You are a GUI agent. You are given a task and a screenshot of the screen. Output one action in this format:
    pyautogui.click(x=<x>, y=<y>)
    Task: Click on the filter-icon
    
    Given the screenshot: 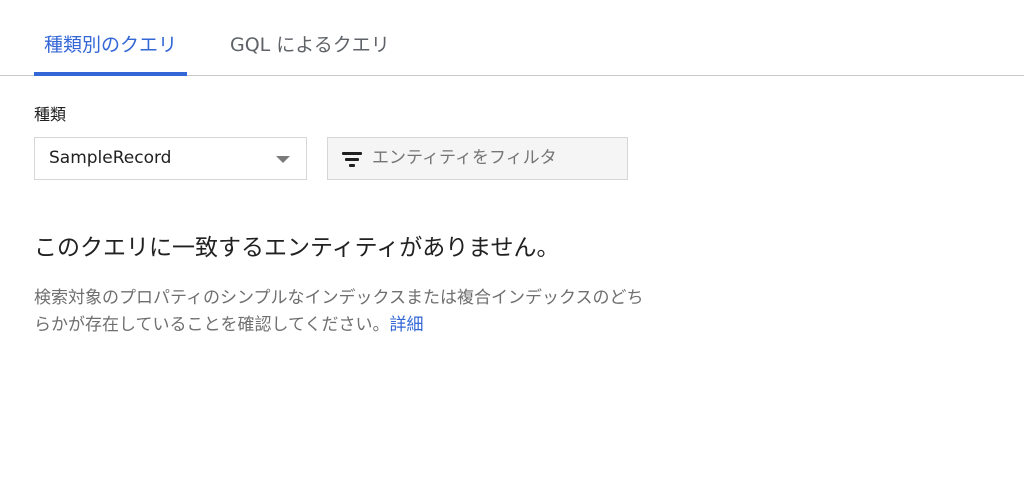 What is the action you would take?
    pyautogui.click(x=352, y=159)
    